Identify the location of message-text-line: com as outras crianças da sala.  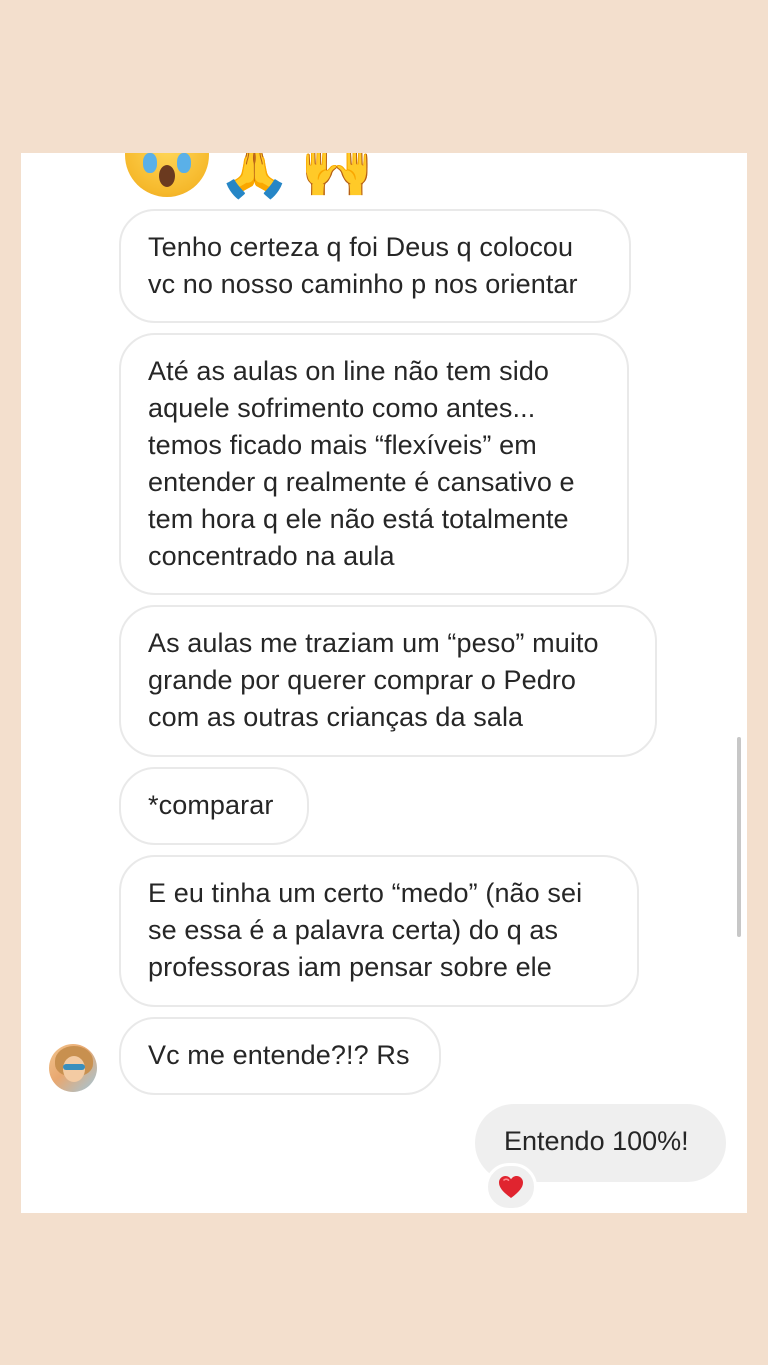
(336, 717).